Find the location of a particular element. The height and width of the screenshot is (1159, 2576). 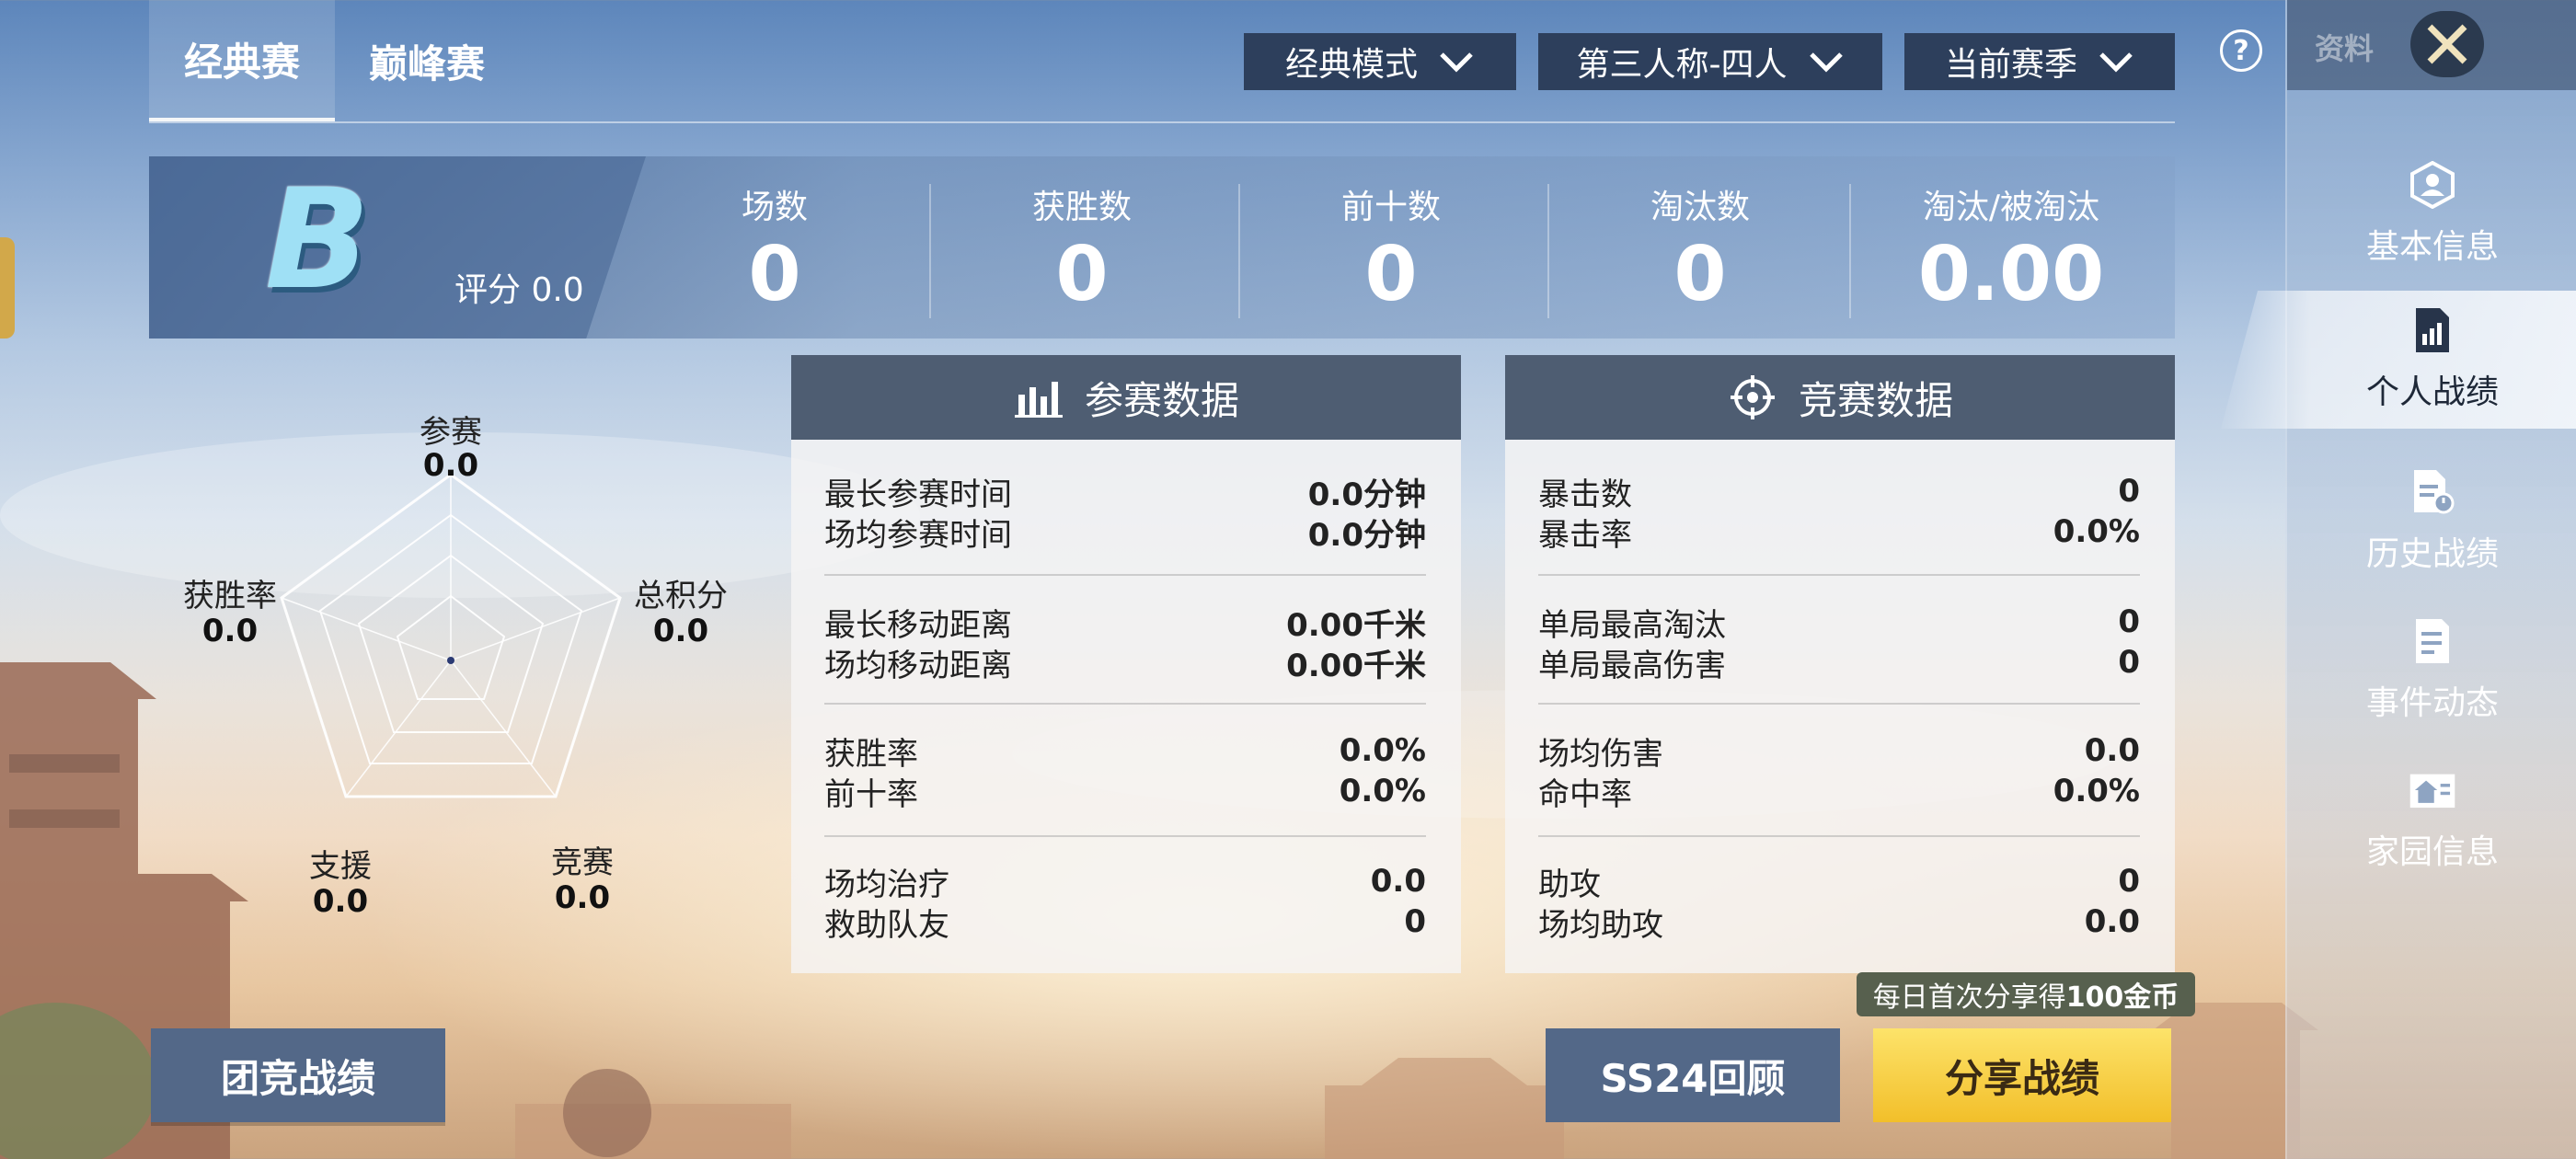

list-item: 命中率 0.0% is located at coordinates (1839, 792).